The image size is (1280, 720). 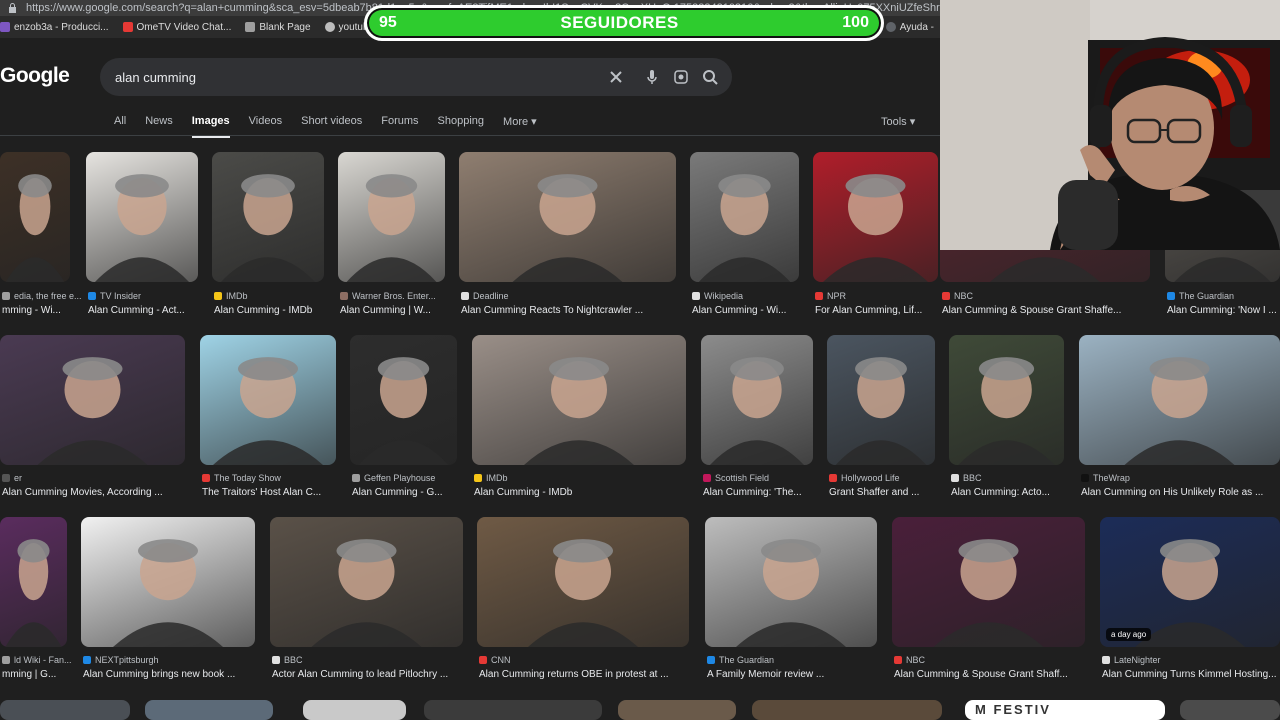 I want to click on clear-icon, so click(x=616, y=77).